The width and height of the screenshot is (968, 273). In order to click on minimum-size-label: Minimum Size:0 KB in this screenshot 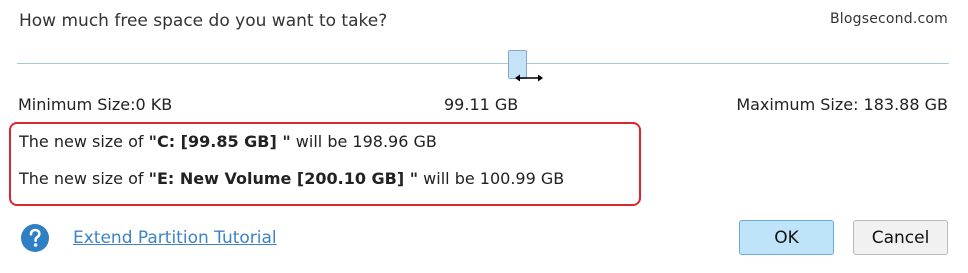, I will do `click(95, 104)`.